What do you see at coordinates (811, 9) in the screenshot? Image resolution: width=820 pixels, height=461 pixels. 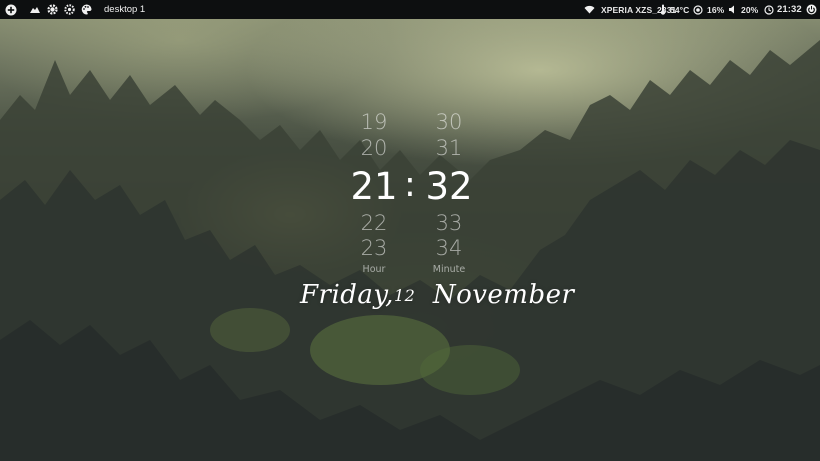 I see `power-icon` at bounding box center [811, 9].